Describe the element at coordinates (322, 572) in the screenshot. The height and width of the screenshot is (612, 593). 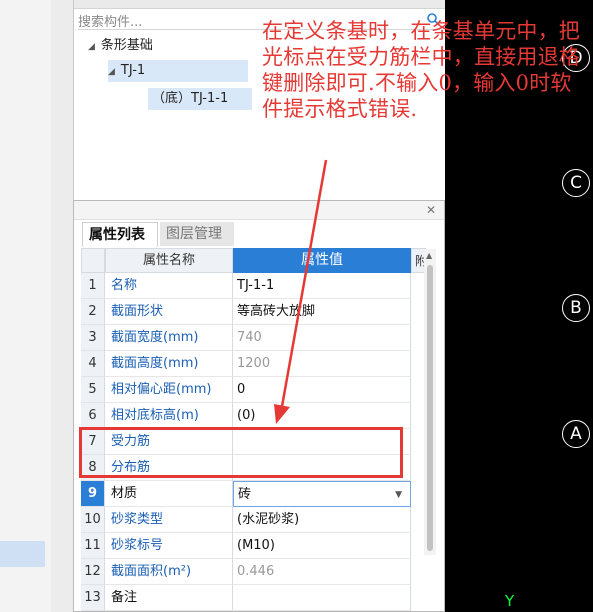
I see `row-value: 0.446` at that location.